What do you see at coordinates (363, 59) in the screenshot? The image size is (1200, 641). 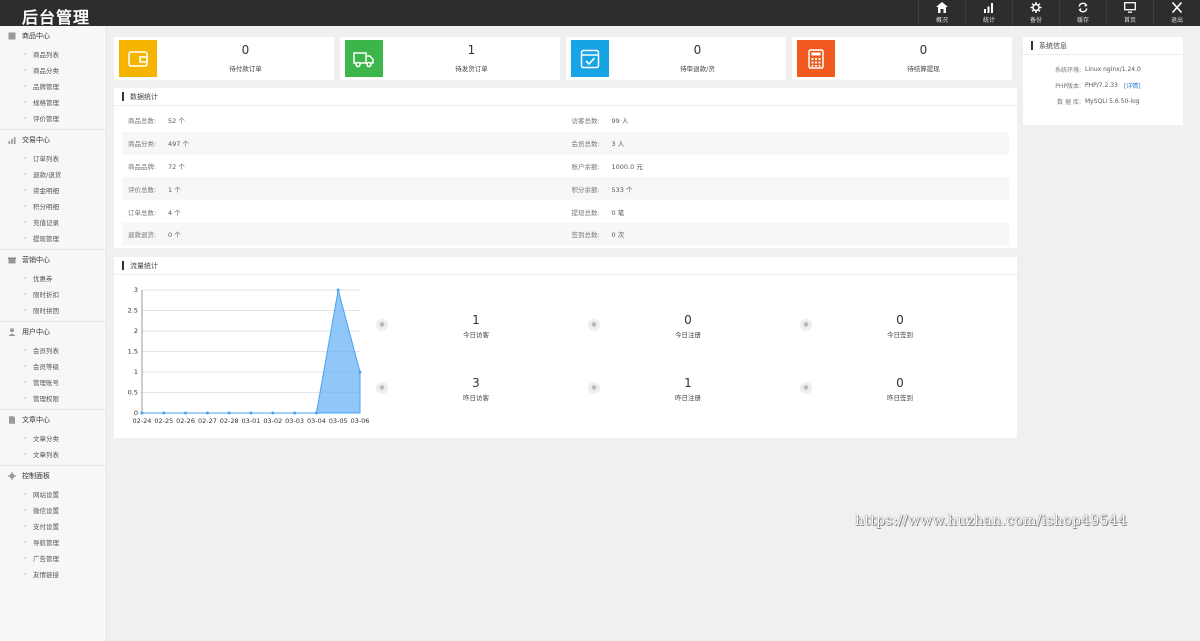 I see `truck-icon` at bounding box center [363, 59].